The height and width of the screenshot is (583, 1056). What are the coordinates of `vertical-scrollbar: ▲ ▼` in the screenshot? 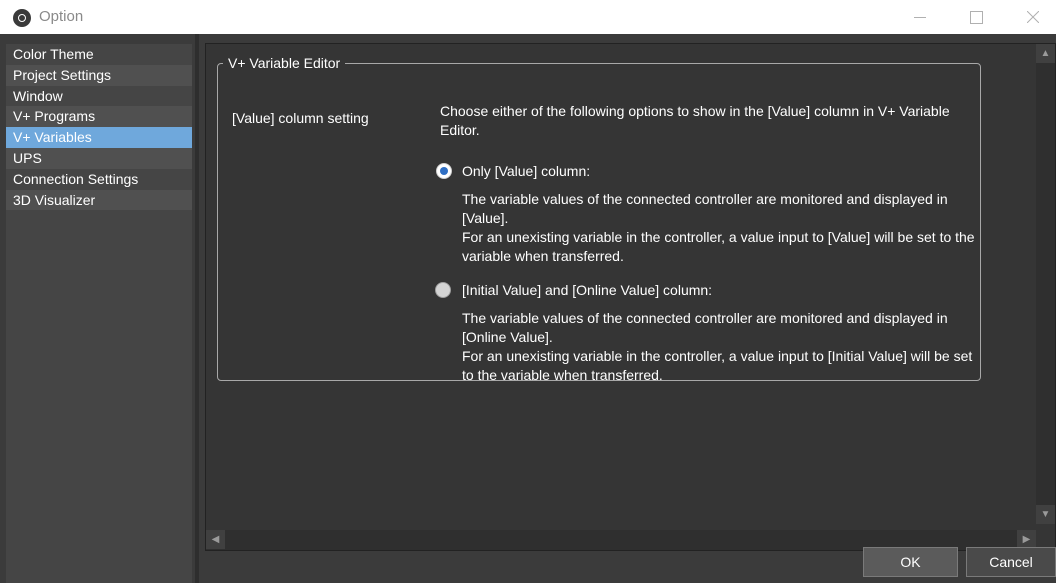 It's located at (1045, 284).